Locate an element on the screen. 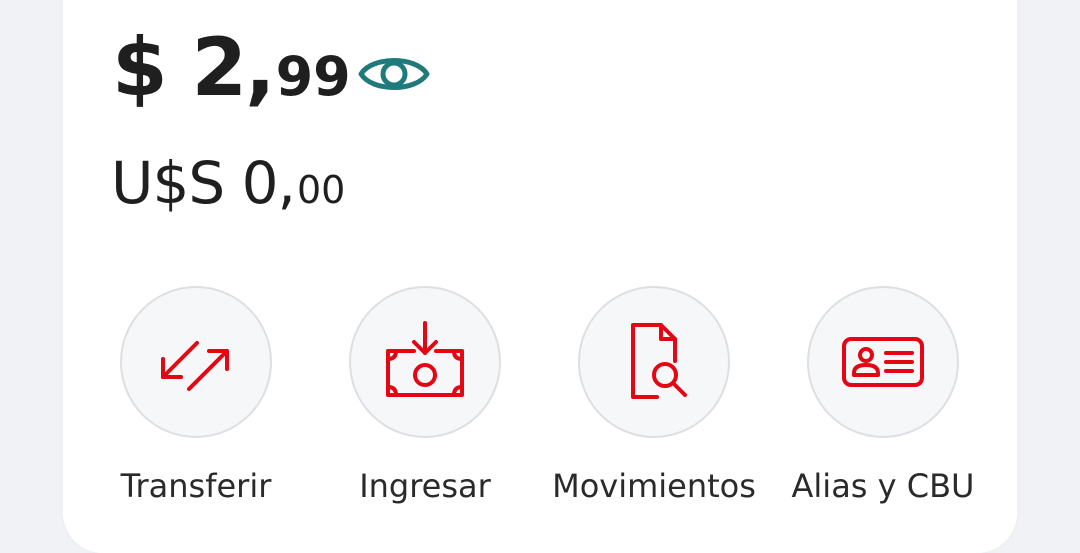  deposit-label: Ingresar is located at coordinates (425, 486).